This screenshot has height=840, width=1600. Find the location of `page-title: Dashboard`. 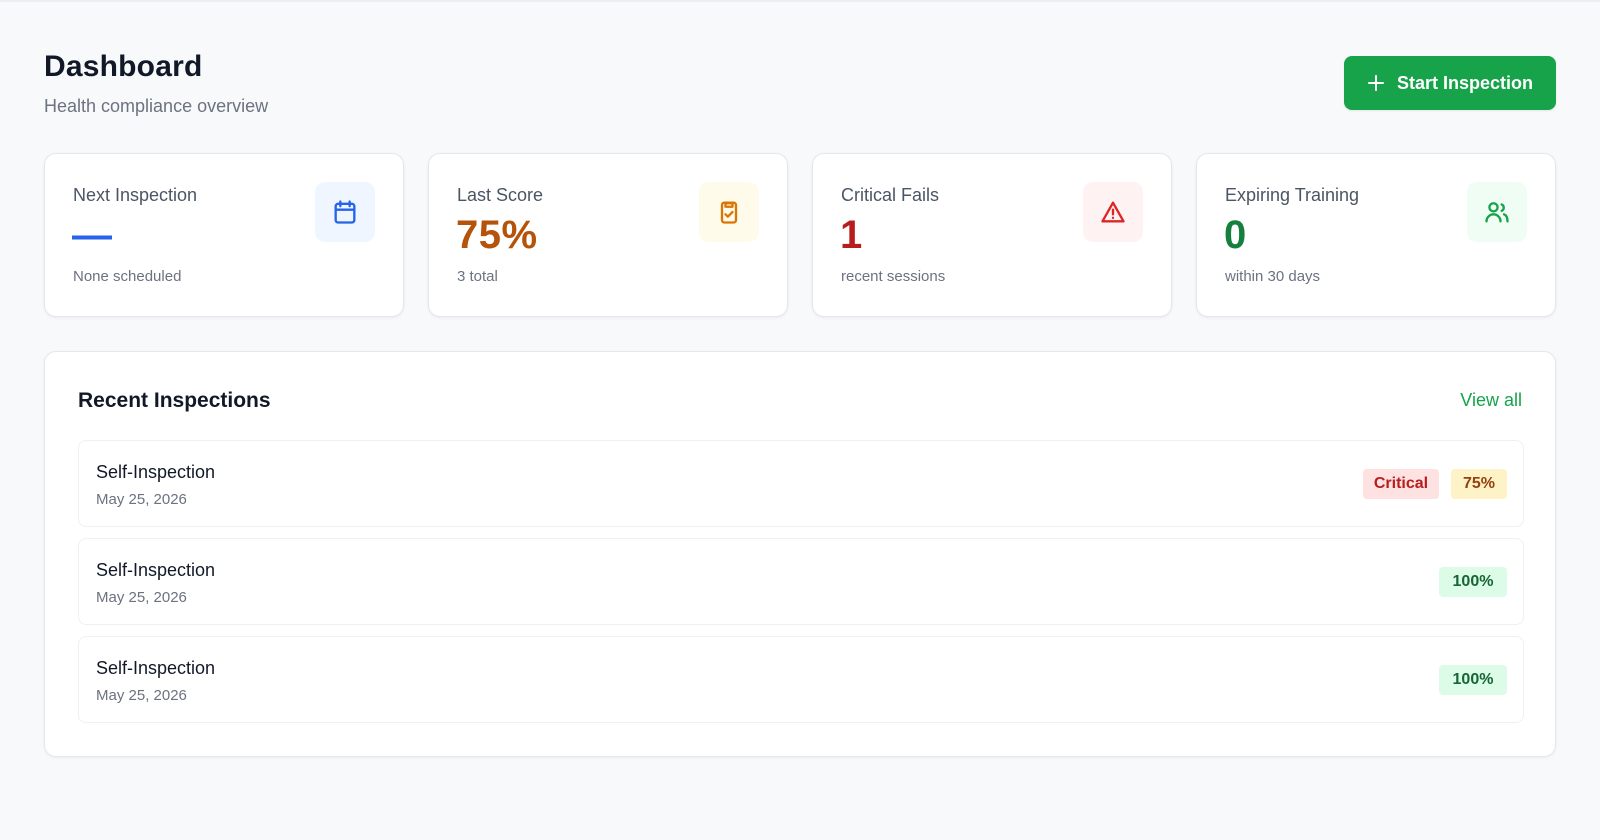

page-title: Dashboard is located at coordinates (123, 66).